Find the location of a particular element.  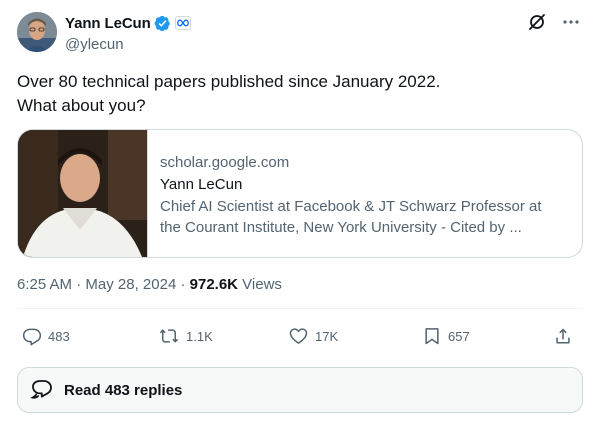

reply-count: 483 is located at coordinates (59, 336).